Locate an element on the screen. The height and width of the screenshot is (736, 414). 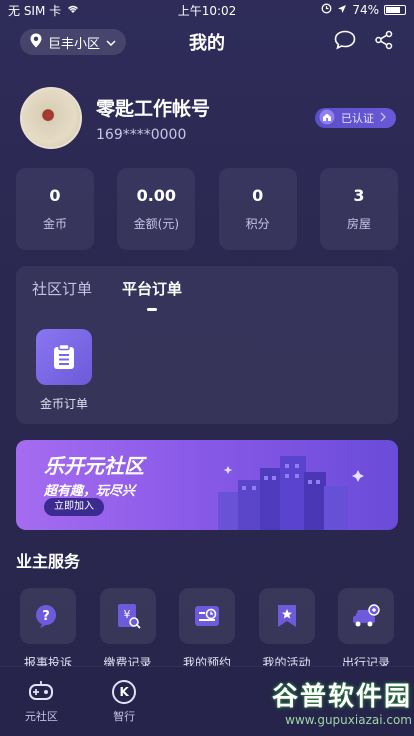
question-bubble-icon: ? is located at coordinates (48, 616).